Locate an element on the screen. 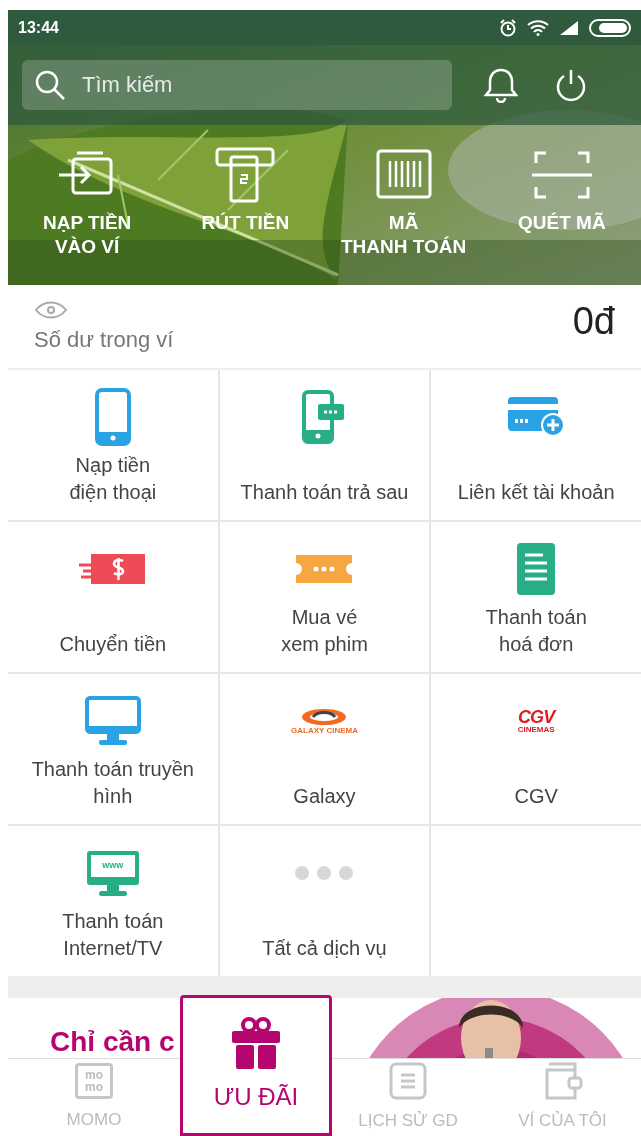 The height and width of the screenshot is (1136, 641). money-transfer-icon is located at coordinates (112, 569).